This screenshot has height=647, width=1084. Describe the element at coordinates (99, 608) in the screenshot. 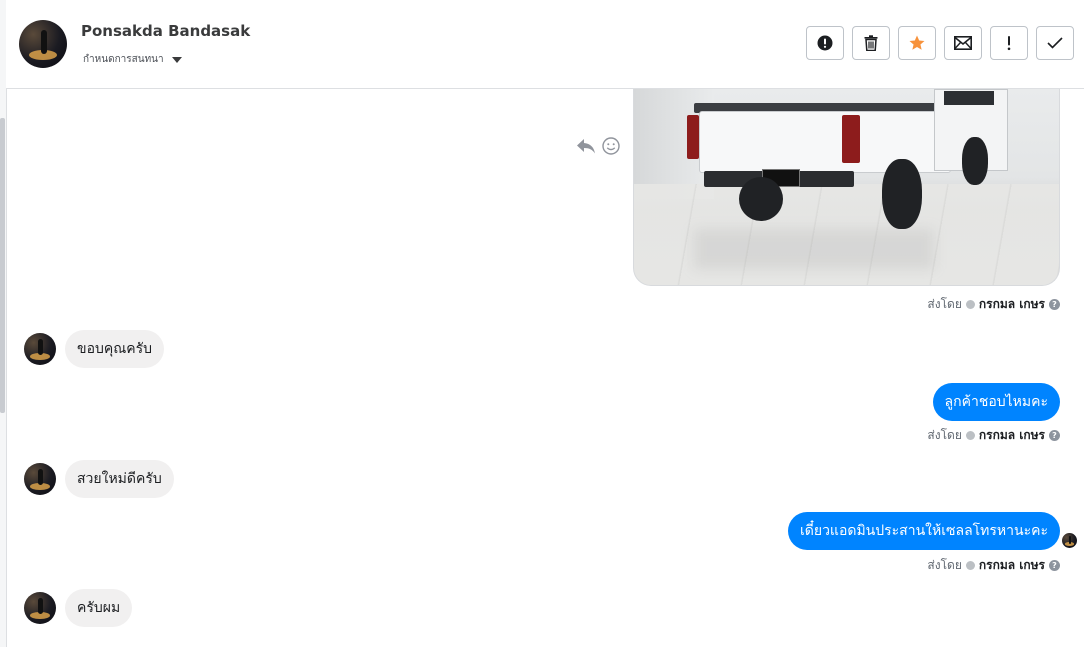

I see `message-bubble: ครับผม` at that location.